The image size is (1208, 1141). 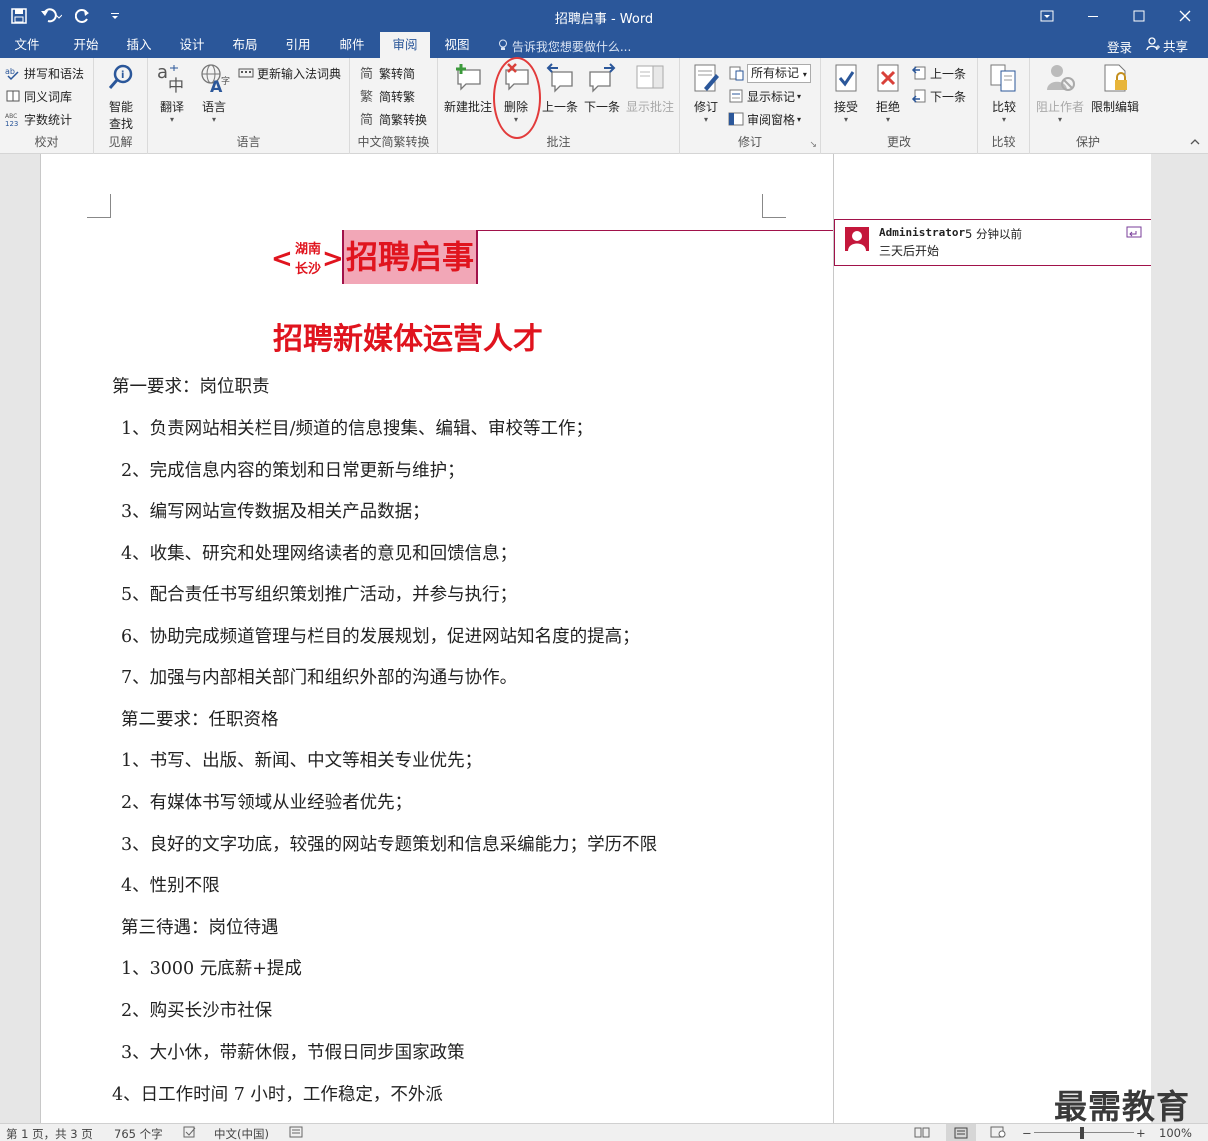 I want to click on spelling-grammar-button: ab 拼写和语法, so click(x=44, y=73).